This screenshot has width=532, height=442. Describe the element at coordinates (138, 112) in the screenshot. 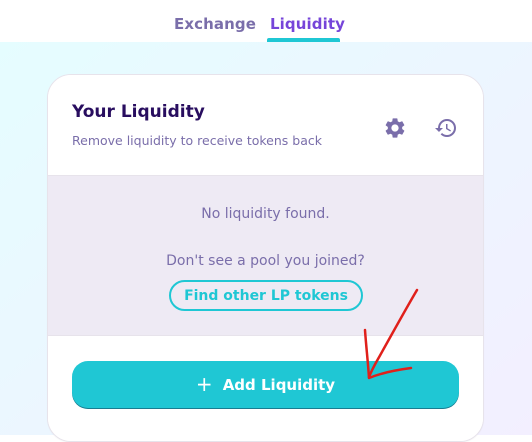

I see `card-title: Your Liquidity` at that location.